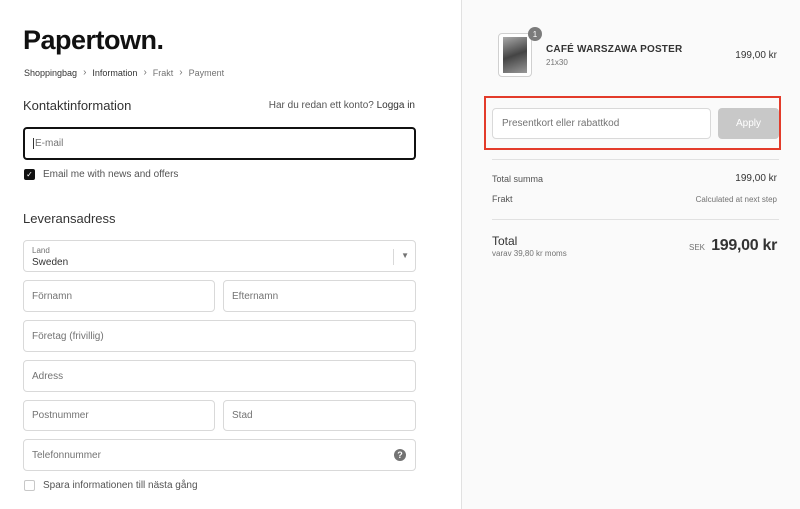  I want to click on breadcrumb-payment: Payment, so click(206, 72).